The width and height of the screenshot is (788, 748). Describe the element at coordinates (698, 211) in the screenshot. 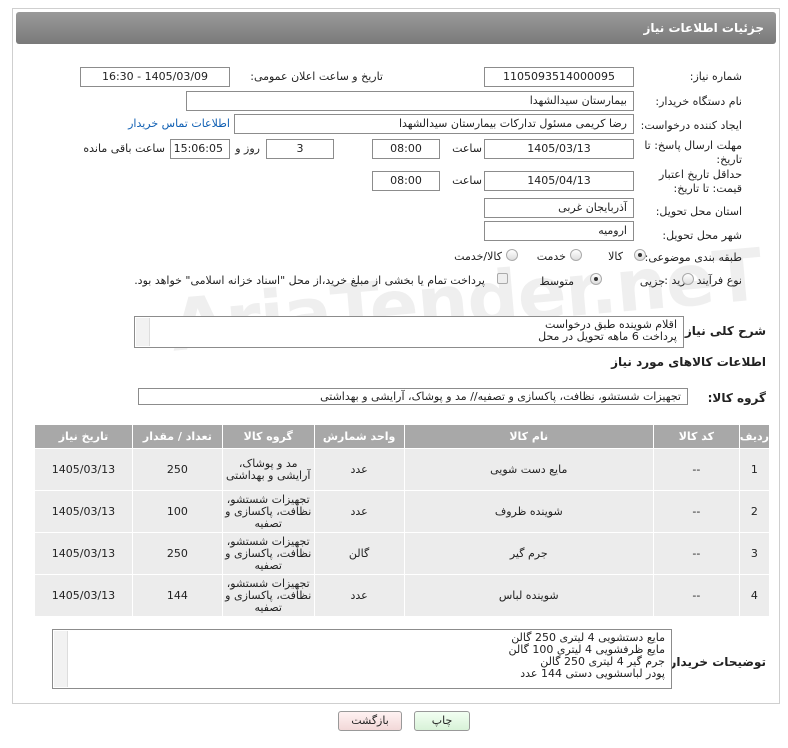

I see `province-label: استان محل تحویل:` at that location.